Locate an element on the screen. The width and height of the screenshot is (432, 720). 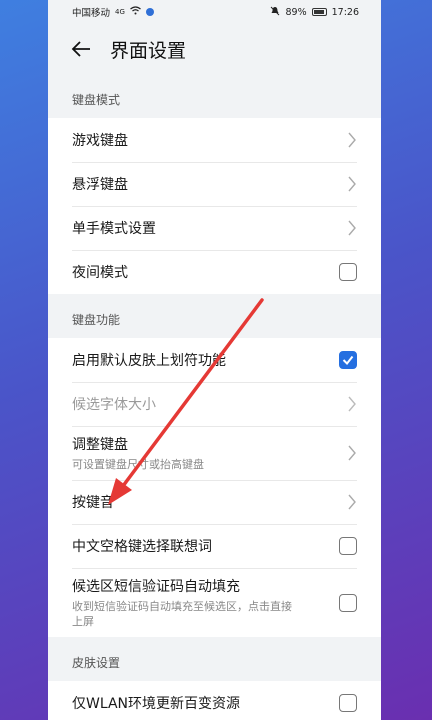
page-title: 界面设置 is located at coordinates (148, 50).